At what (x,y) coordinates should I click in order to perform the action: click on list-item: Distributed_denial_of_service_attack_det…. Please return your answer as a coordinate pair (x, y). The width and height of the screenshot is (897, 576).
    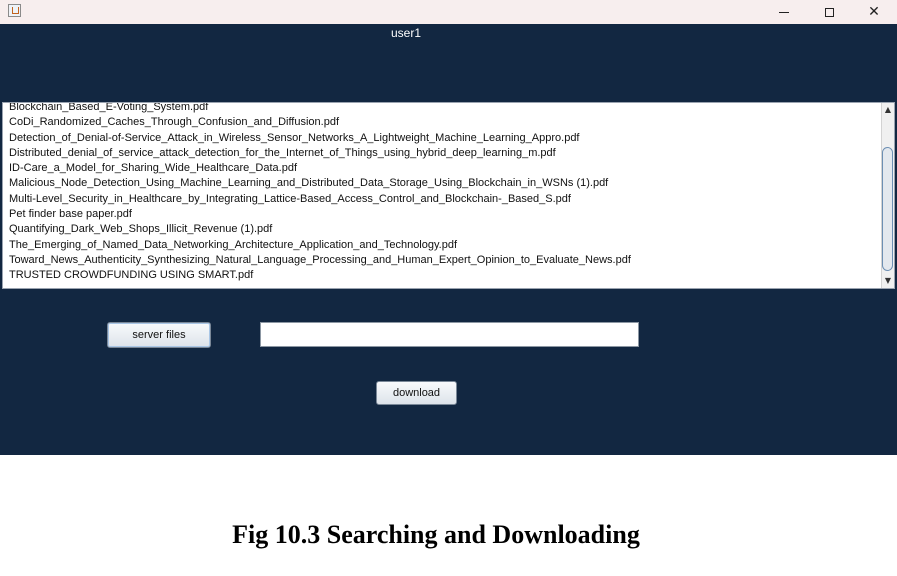
    Looking at the image, I should click on (444, 153).